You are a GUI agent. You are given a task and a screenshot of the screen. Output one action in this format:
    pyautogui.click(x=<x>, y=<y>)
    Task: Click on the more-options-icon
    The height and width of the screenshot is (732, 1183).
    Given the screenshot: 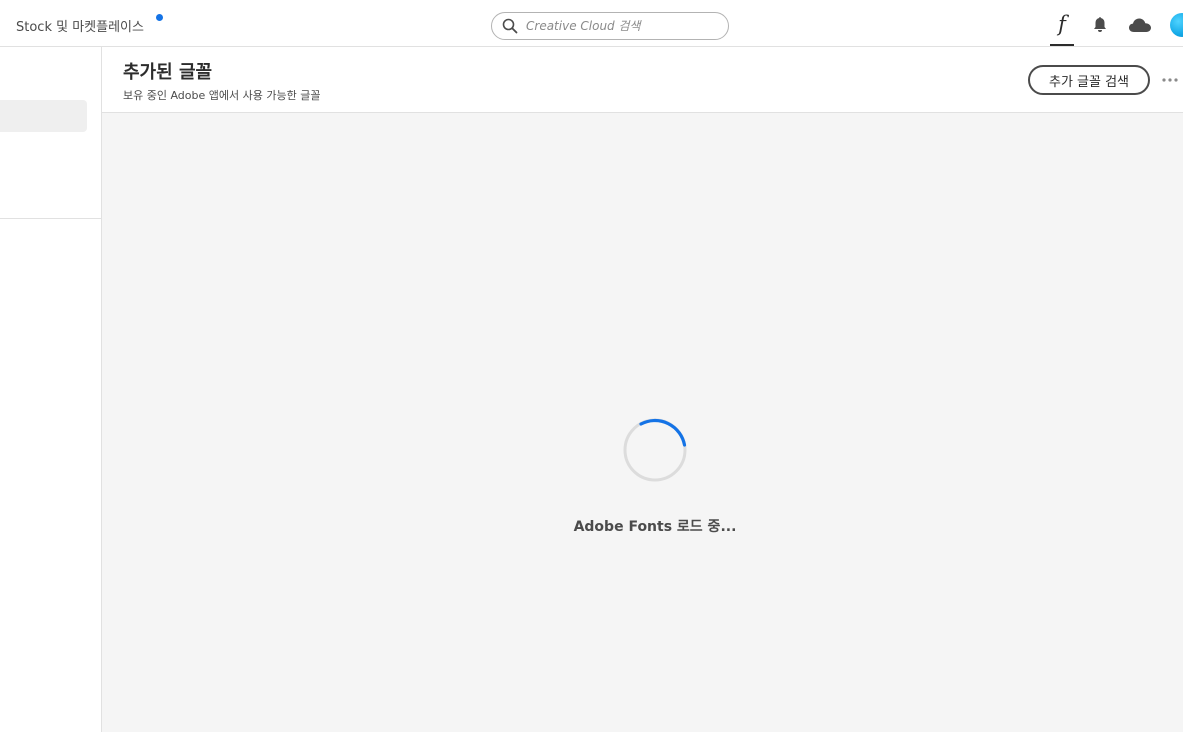 What is the action you would take?
    pyautogui.click(x=1170, y=80)
    